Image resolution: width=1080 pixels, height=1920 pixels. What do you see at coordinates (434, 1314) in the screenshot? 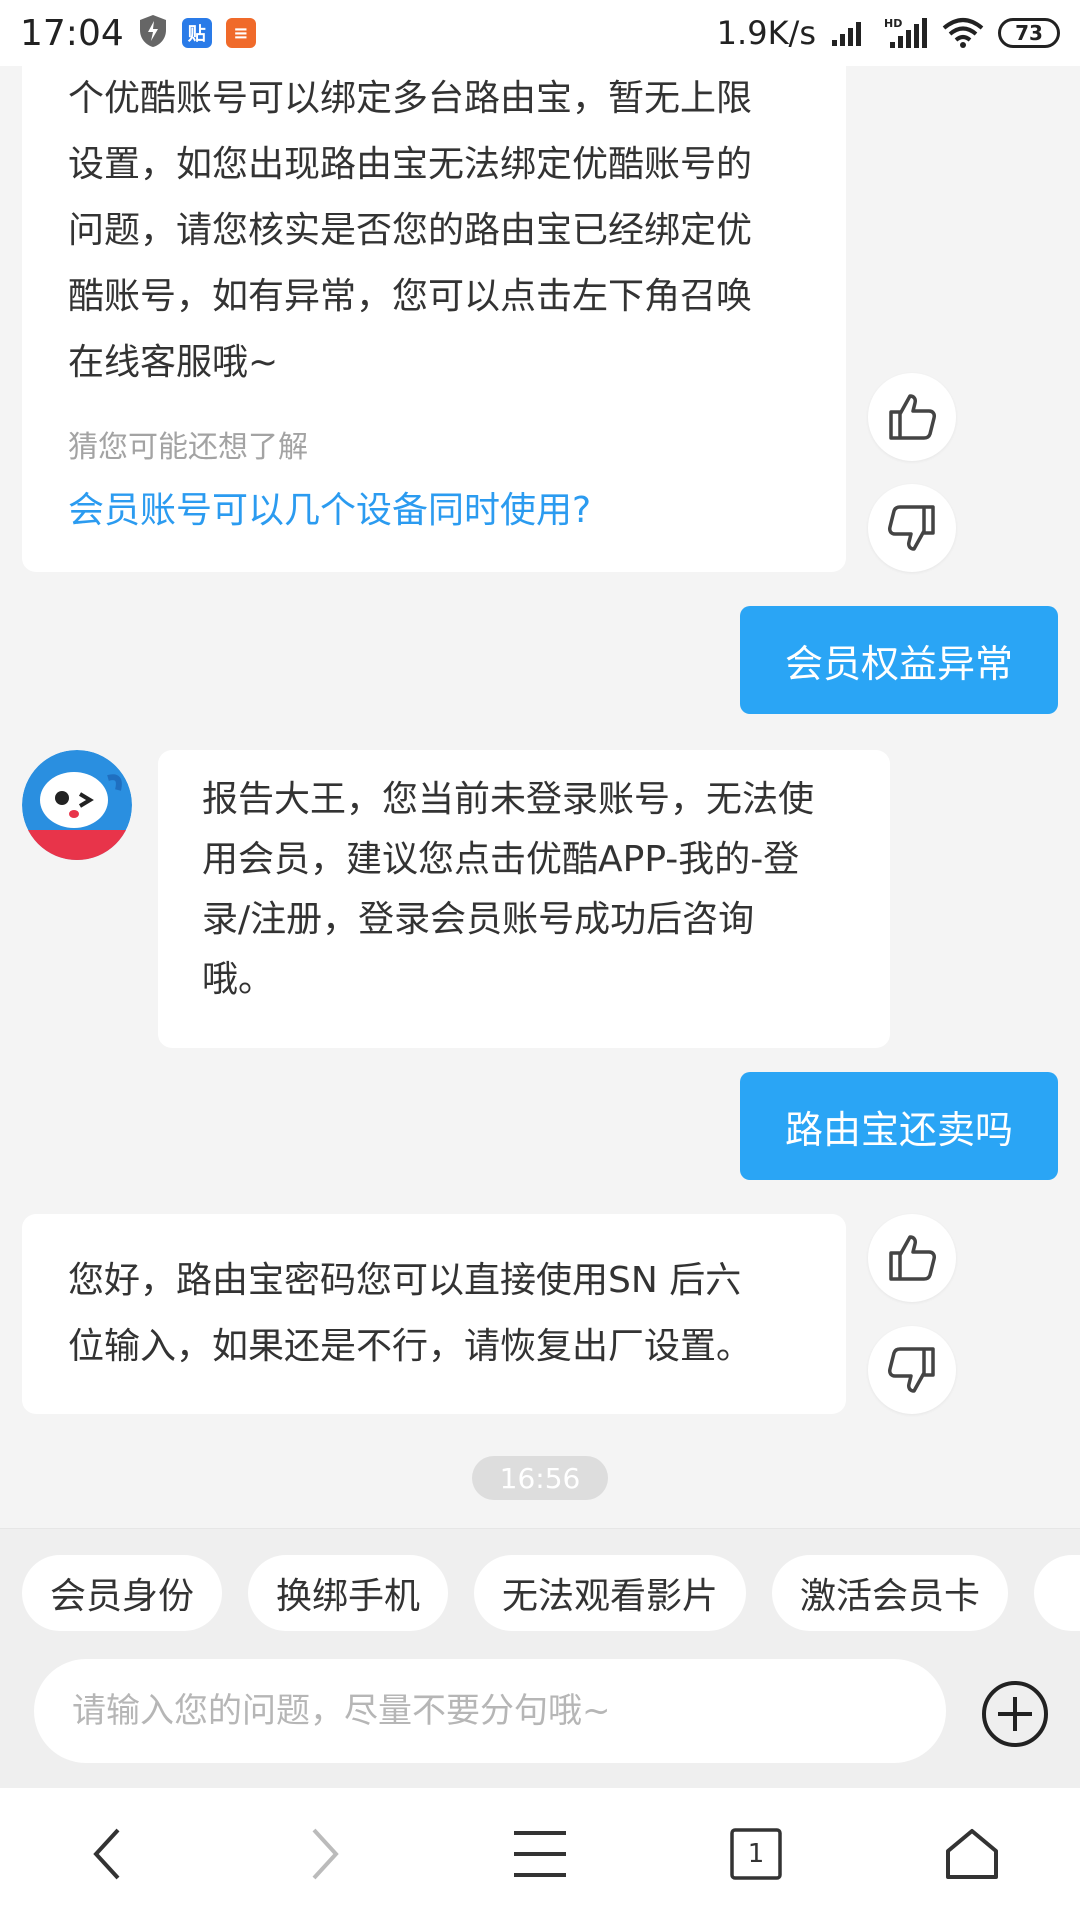
I see `bot-answer-bubble: 您好，路由宝密码您可以直接使用SN 后六 位输入，如果还是不行，请恢复出厂设置。` at bounding box center [434, 1314].